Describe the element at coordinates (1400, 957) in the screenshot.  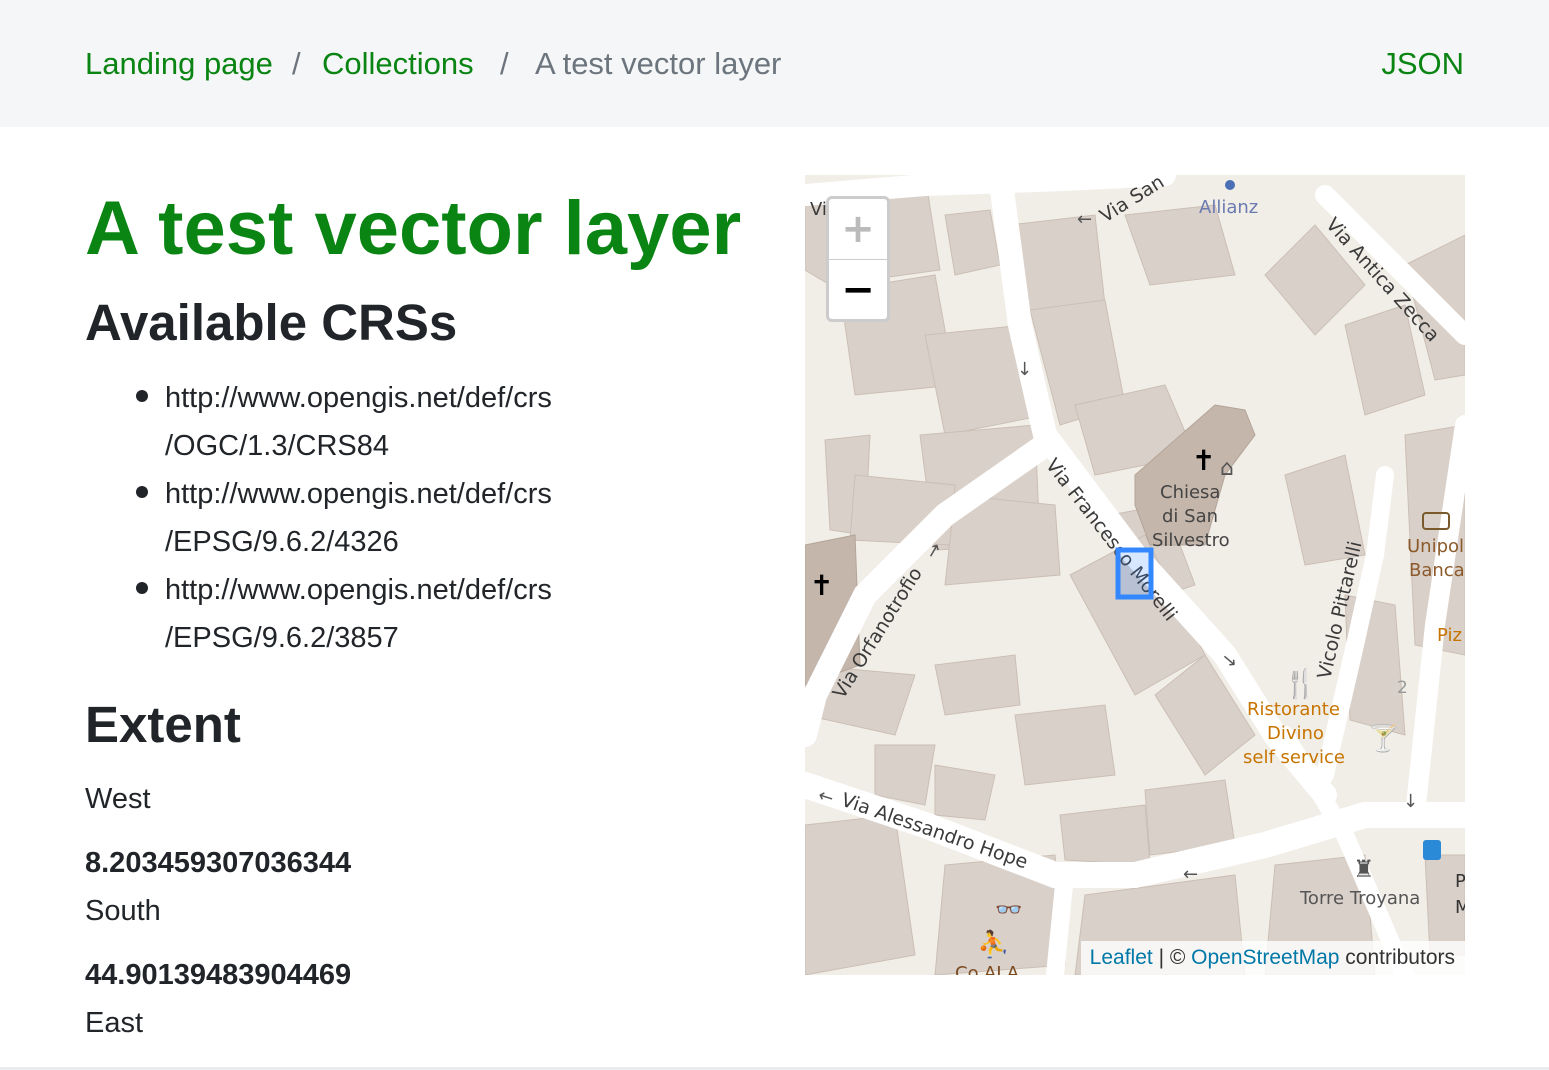
I see `attribution-suffix: contributors` at that location.